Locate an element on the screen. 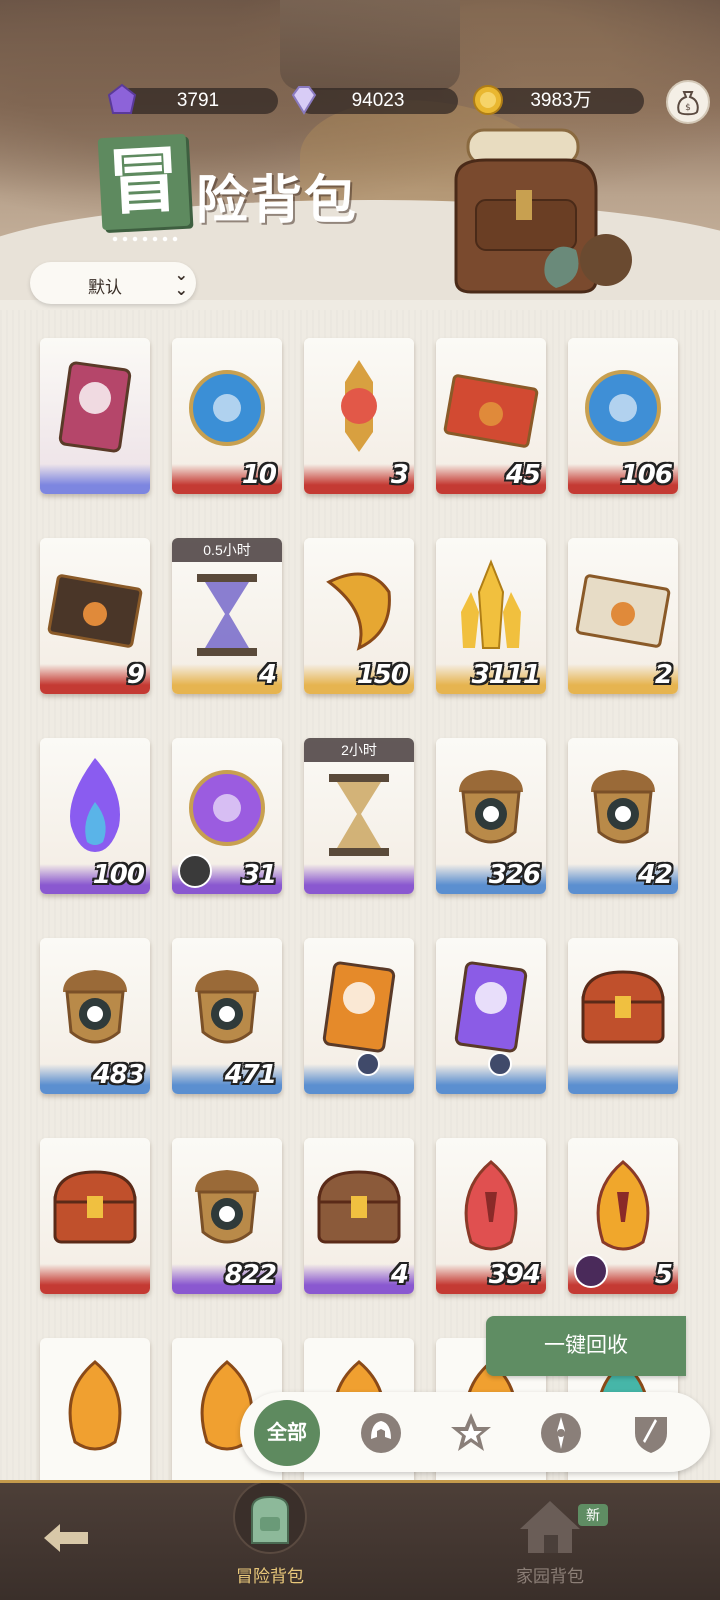  purple-crystal-icon is located at coordinates (122, 100).